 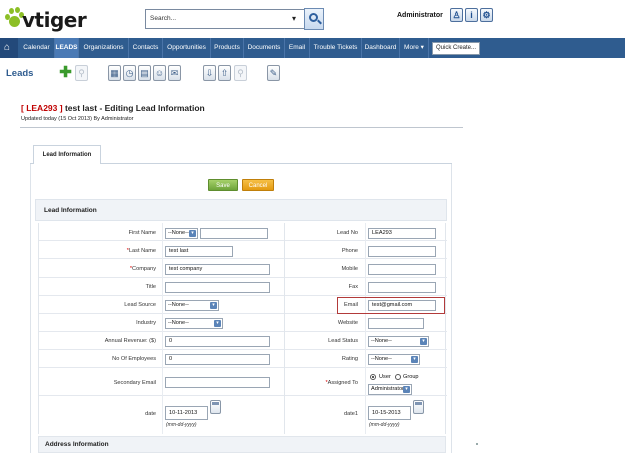 I want to click on mobile-label: Mobile, so click(x=349, y=269).